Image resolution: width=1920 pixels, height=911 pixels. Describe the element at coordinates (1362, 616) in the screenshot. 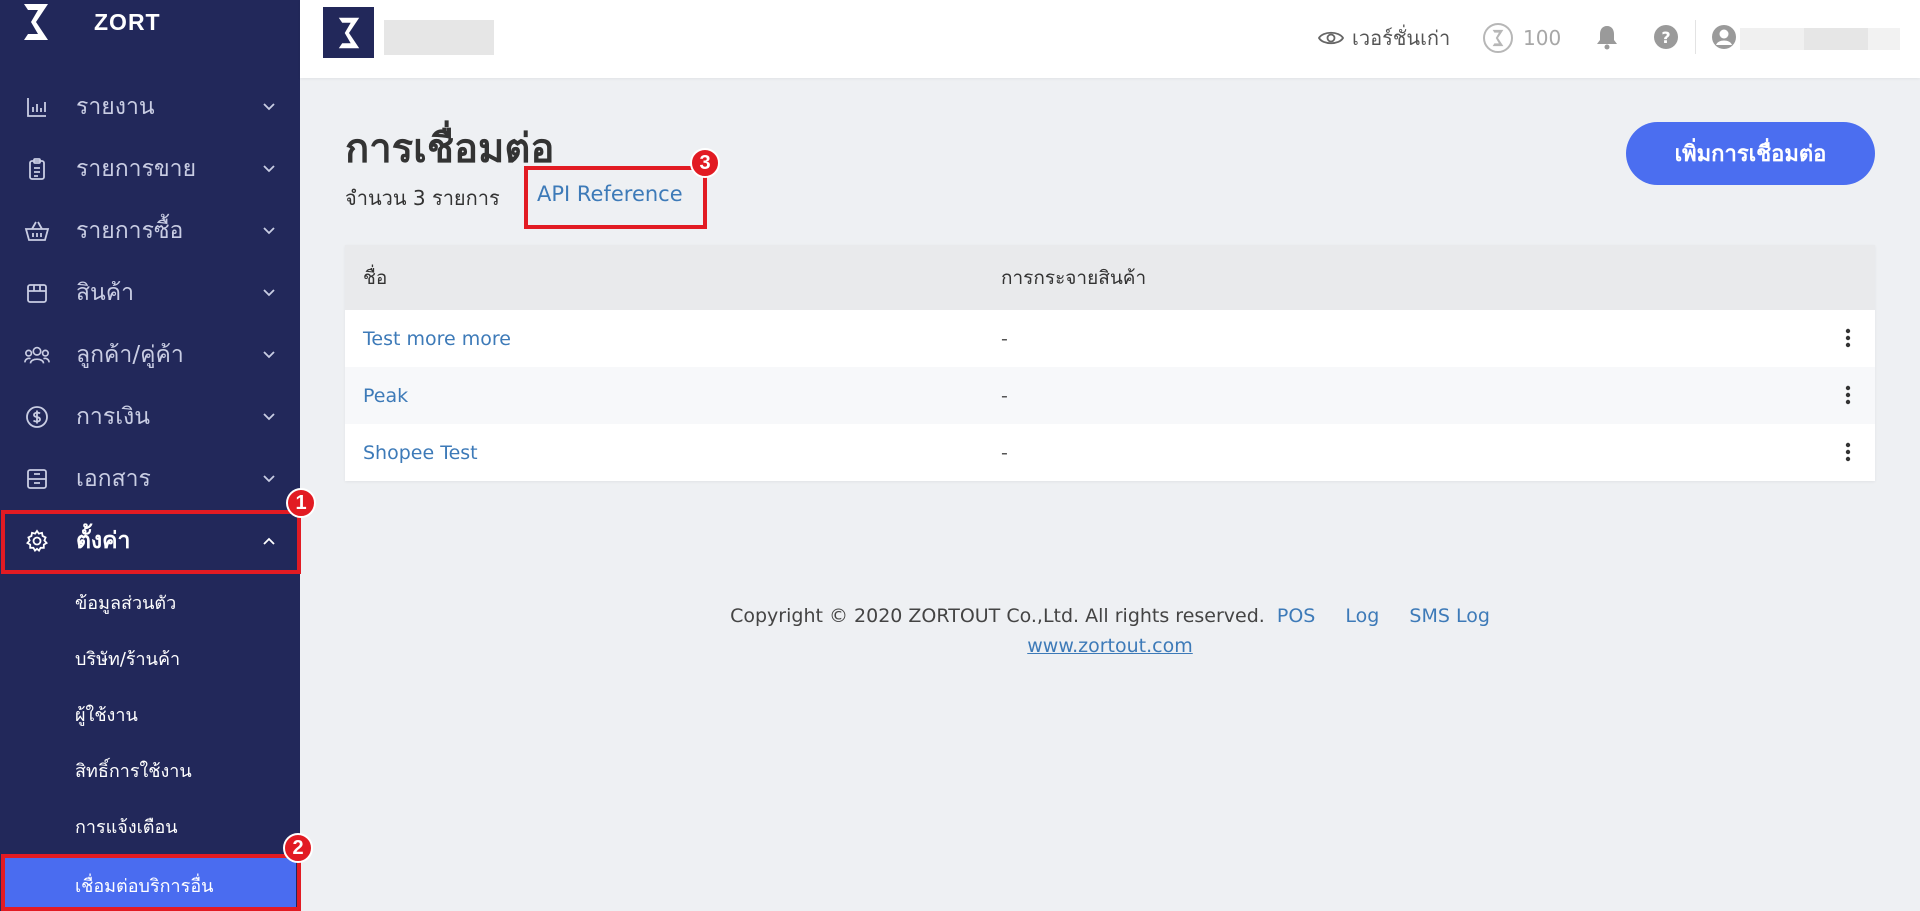

I see `footer-link-log: Log` at that location.